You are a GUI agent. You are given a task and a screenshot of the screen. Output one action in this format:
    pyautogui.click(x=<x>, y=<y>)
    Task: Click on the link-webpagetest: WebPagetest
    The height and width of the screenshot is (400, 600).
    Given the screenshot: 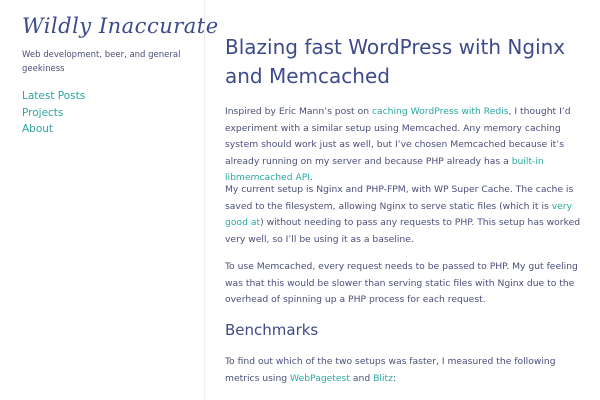 What is the action you would take?
    pyautogui.click(x=320, y=378)
    